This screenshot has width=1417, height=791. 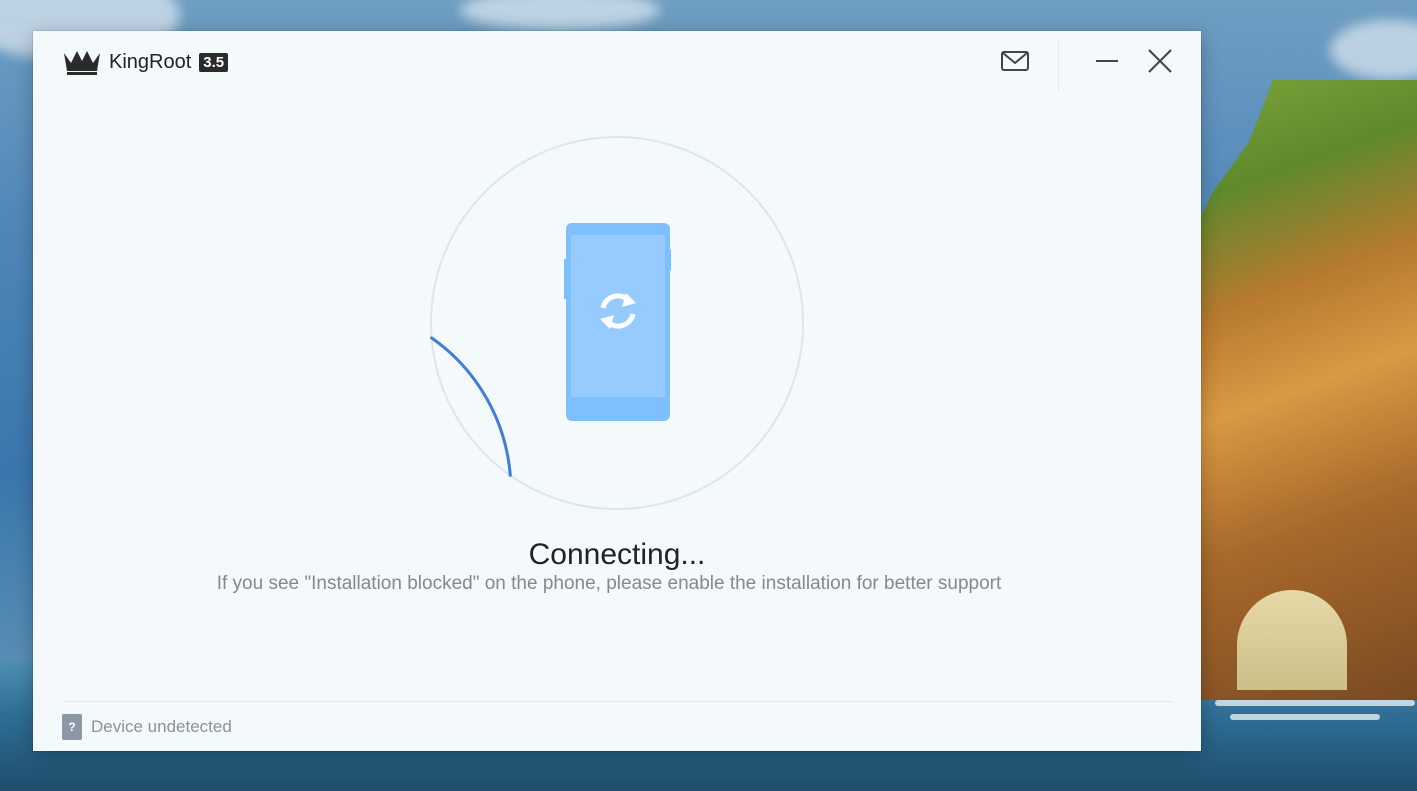 What do you see at coordinates (617, 701) in the screenshot?
I see `footer-divider` at bounding box center [617, 701].